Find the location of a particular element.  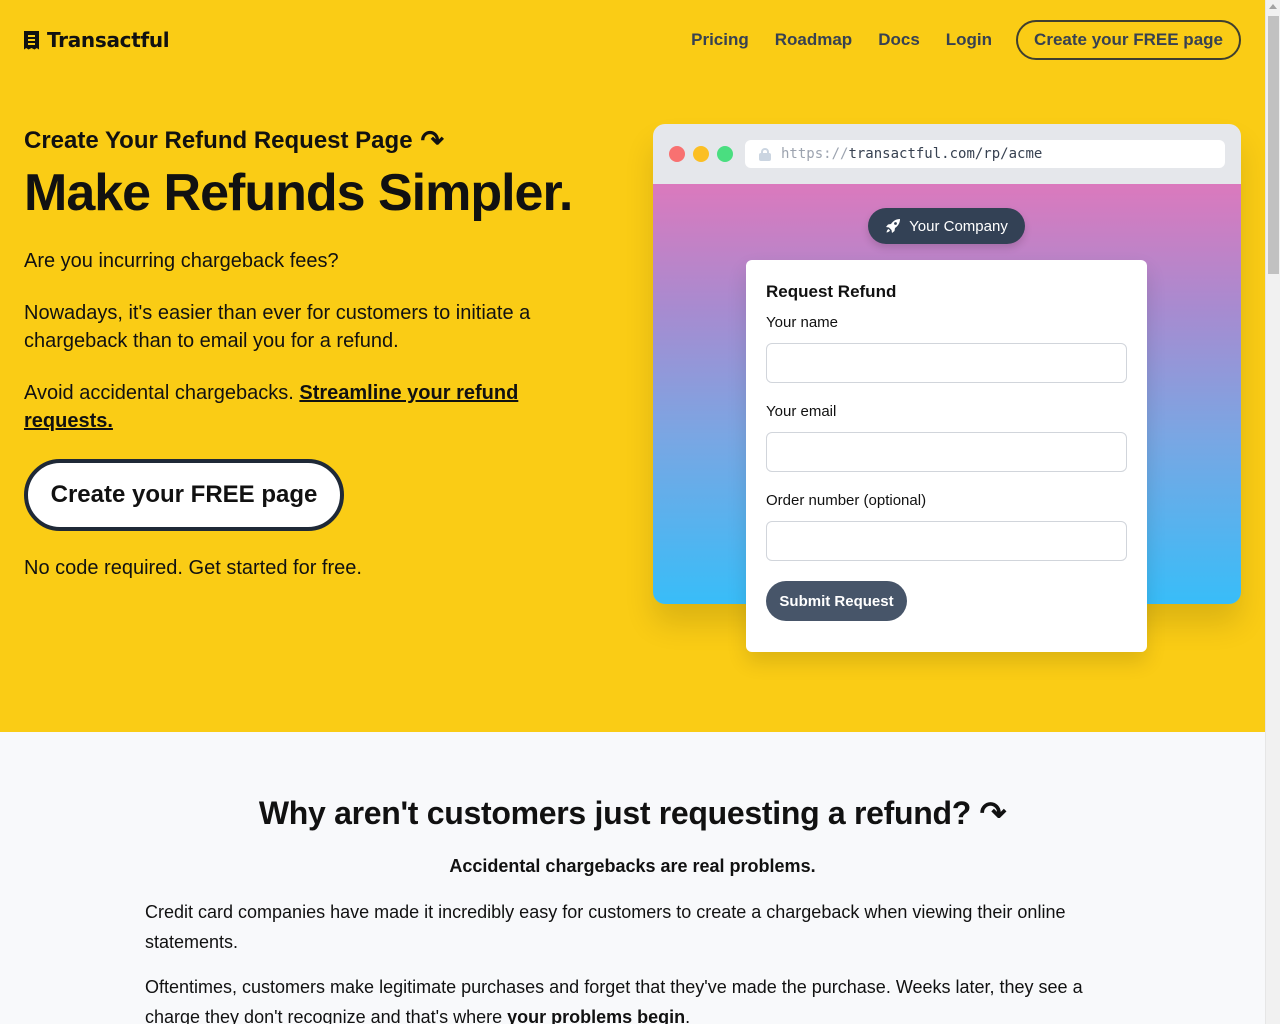

brand-logo: Transactful is located at coordinates (97, 40).